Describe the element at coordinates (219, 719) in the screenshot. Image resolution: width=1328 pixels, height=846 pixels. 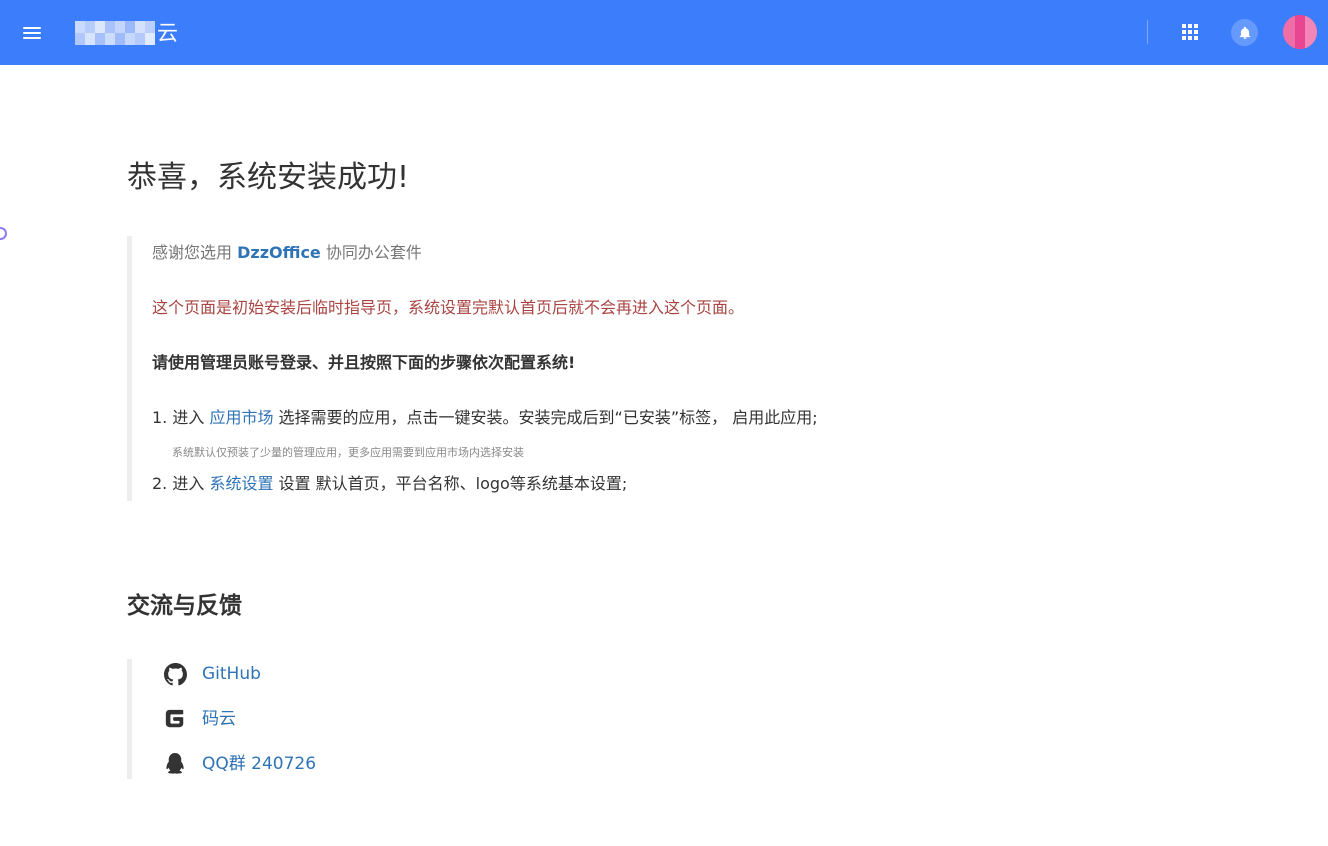
I see `gitee-link-label: 码云` at that location.